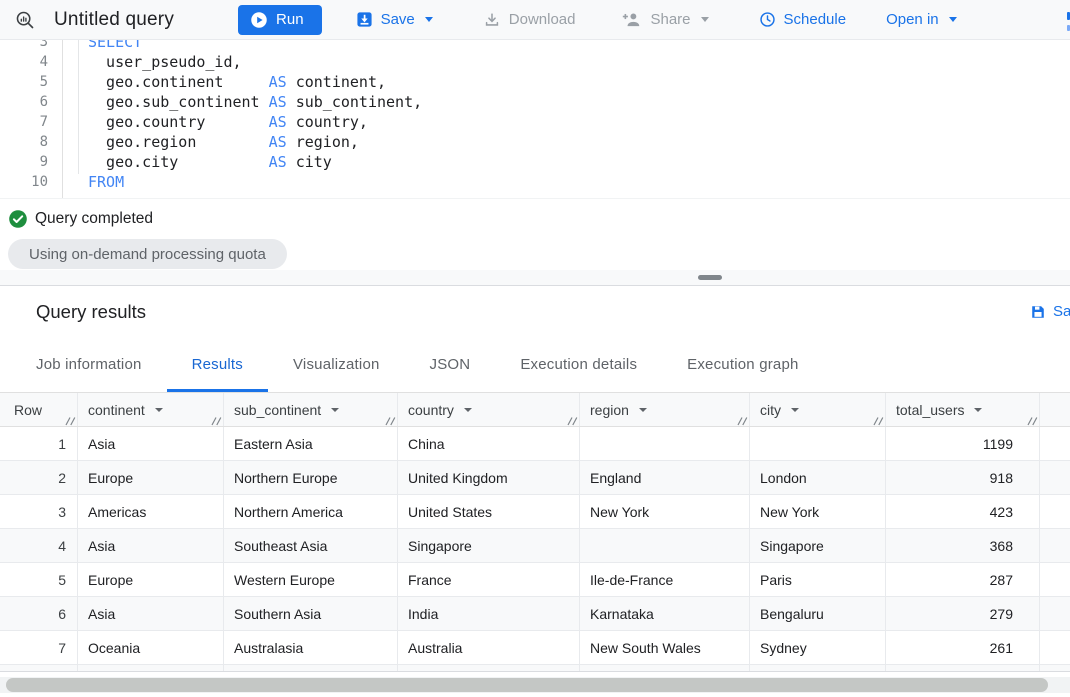 This screenshot has width=1070, height=697. What do you see at coordinates (489, 409) in the screenshot?
I see `column-header-country: country` at bounding box center [489, 409].